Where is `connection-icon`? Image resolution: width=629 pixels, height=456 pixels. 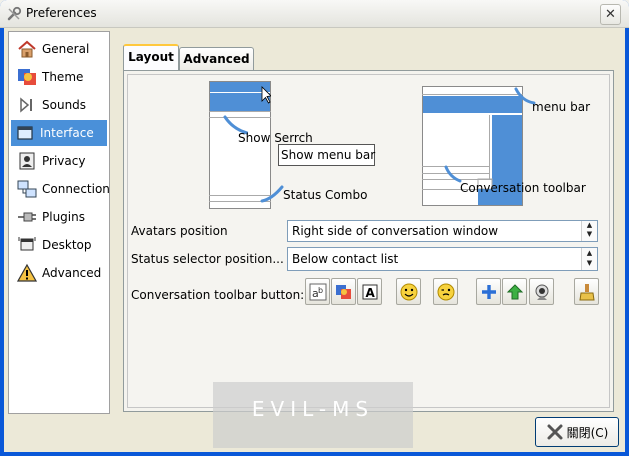 connection-icon is located at coordinates (27, 189).